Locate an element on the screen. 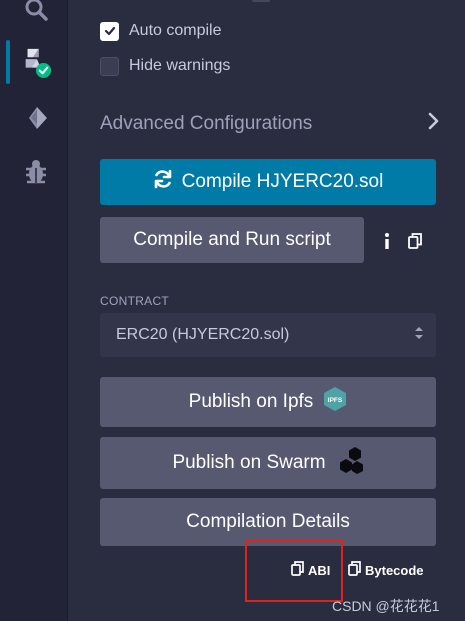  publish-ipfs-label: Publish on Ipfs is located at coordinates (251, 401).